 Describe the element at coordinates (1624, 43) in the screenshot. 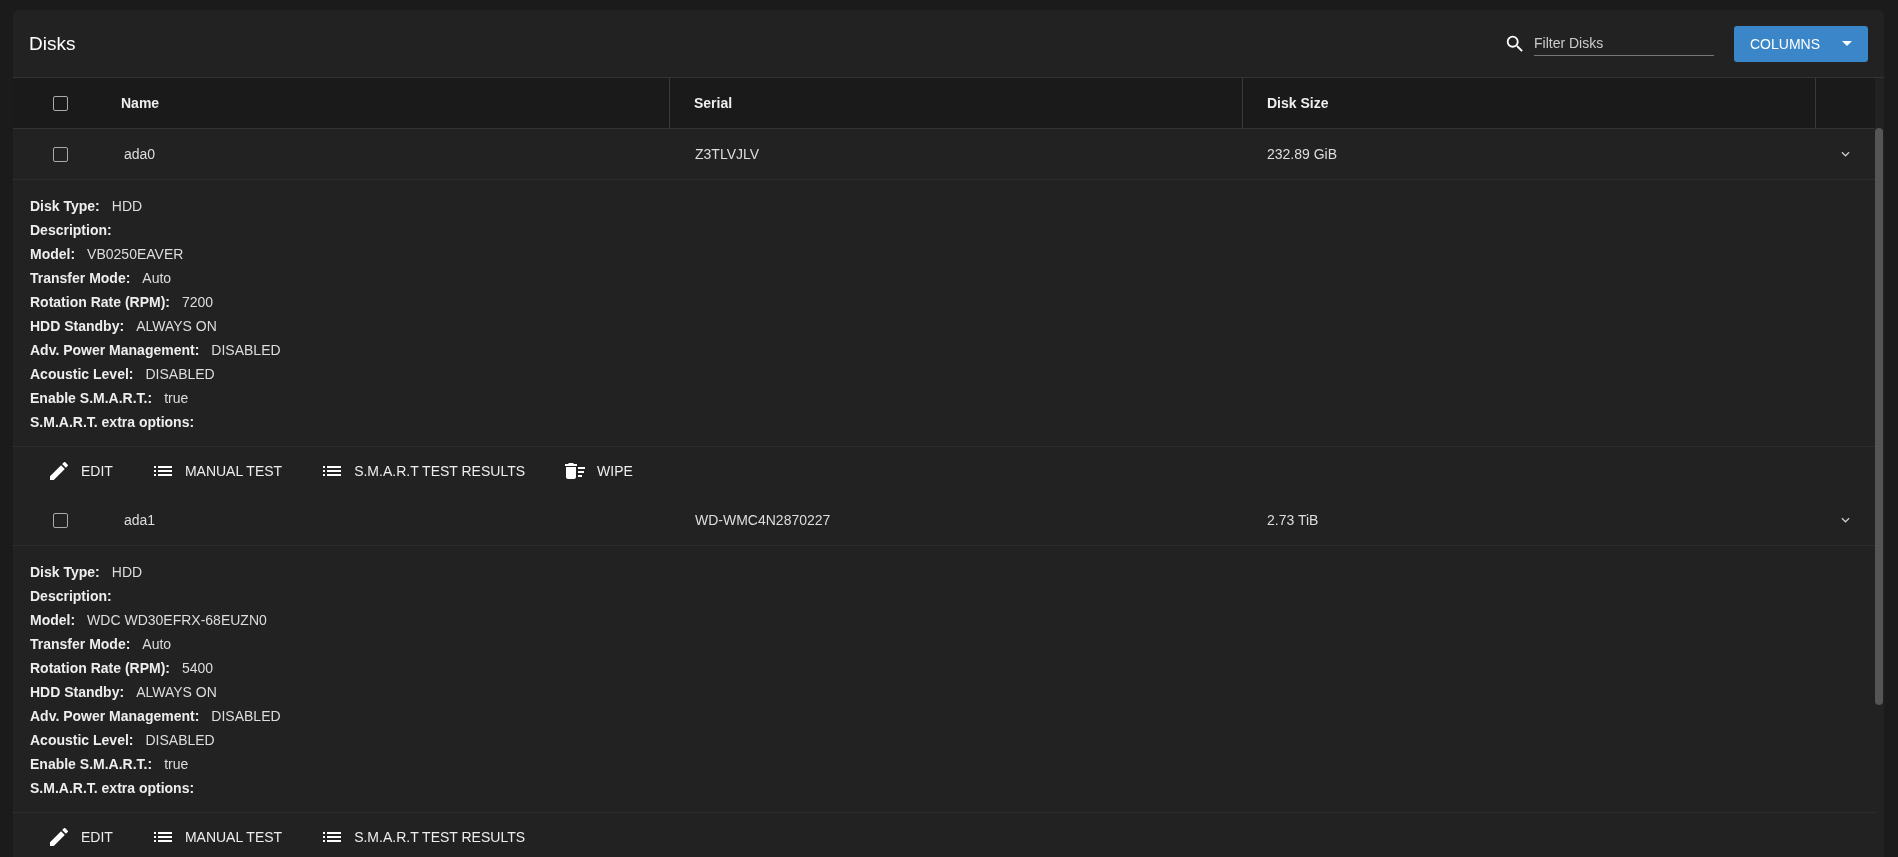

I see `filter-field: Filter Disks` at that location.